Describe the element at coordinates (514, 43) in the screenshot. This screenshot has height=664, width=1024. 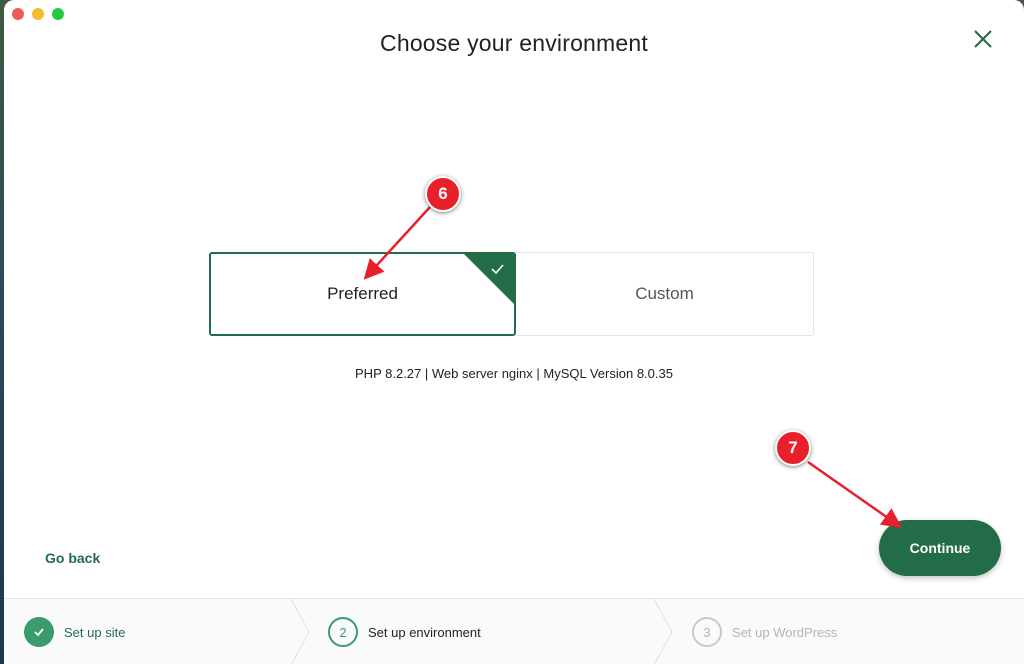
I see `page-title: Choose your environment` at that location.